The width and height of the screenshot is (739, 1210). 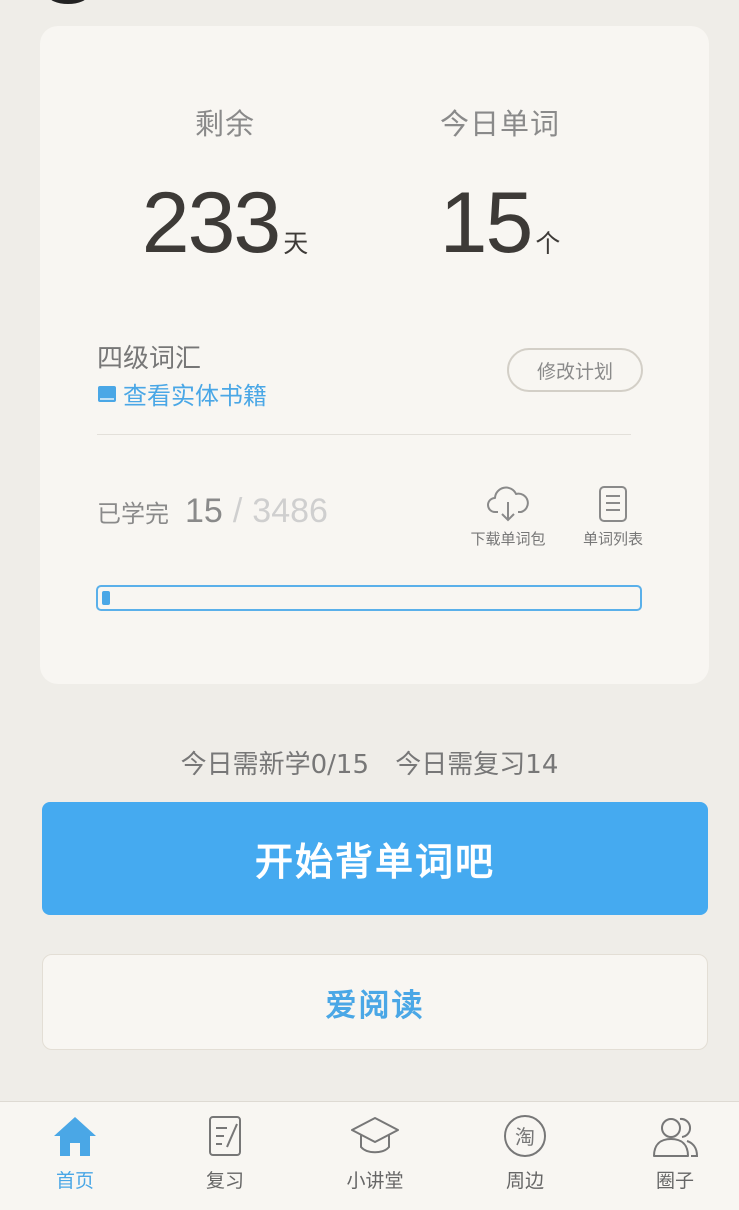 What do you see at coordinates (575, 370) in the screenshot?
I see `modify-plan-button: 修改计划` at bounding box center [575, 370].